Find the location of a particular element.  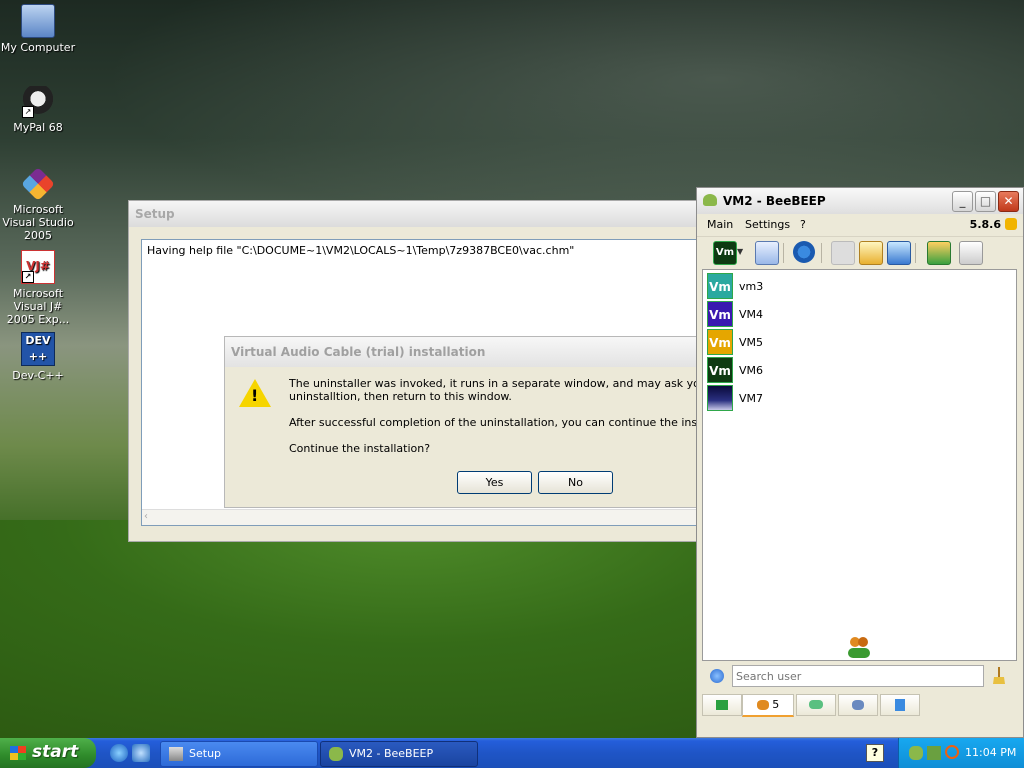

clear-search-icon is located at coordinates (999, 676).